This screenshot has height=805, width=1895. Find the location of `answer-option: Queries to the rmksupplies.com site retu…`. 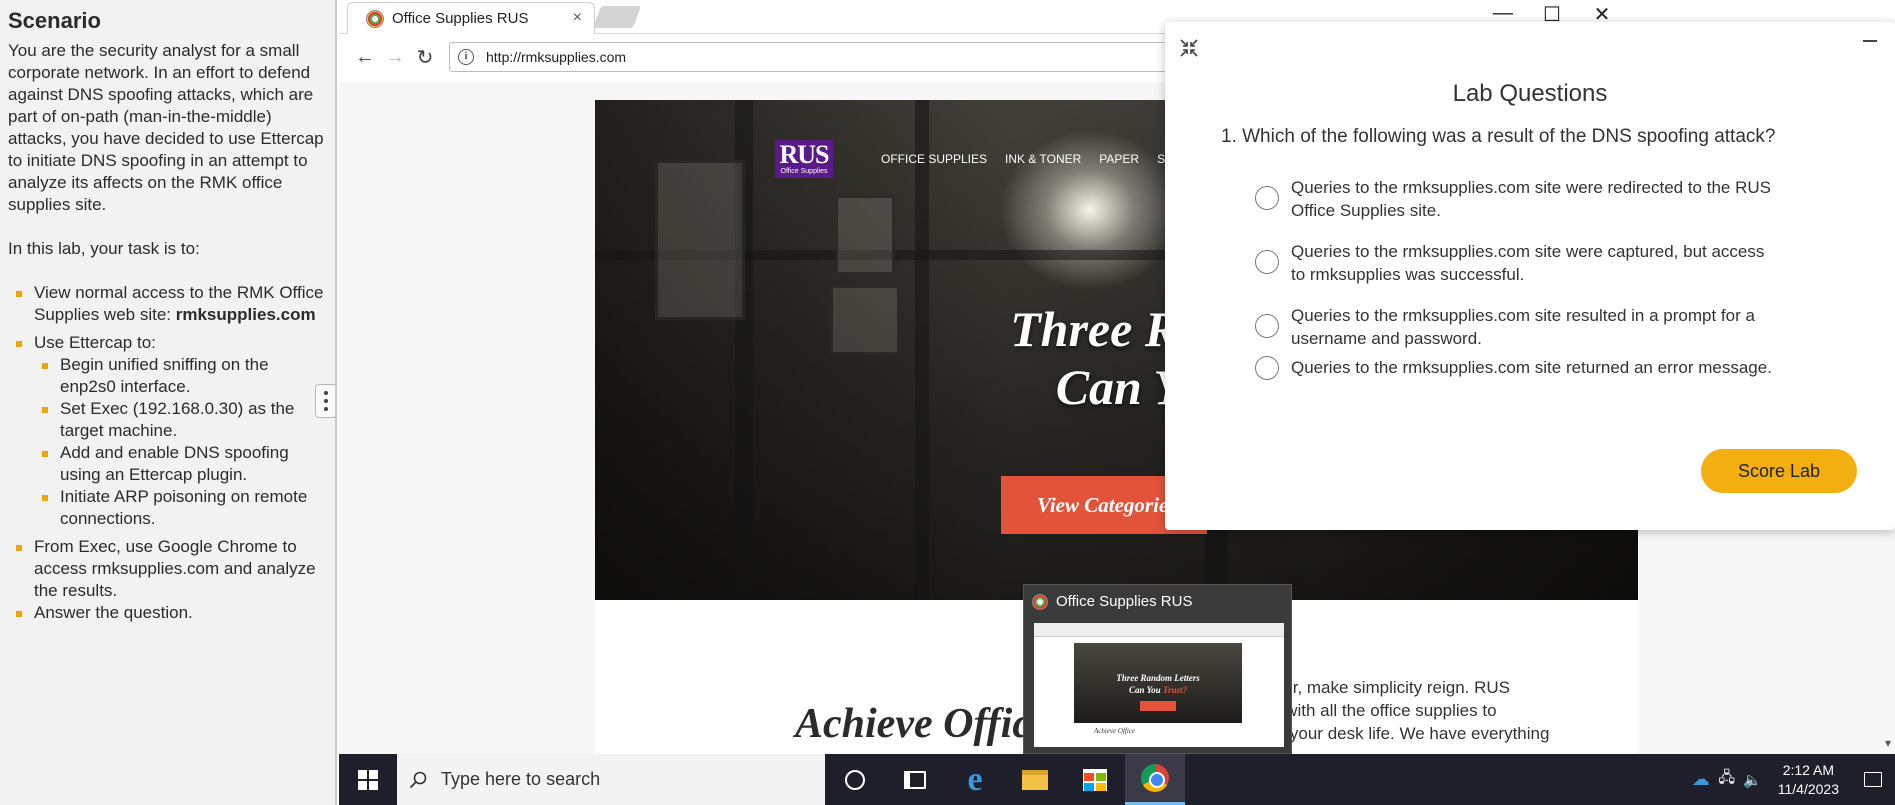

answer-option: Queries to the rmksupplies.com site retu… is located at coordinates (1515, 368).